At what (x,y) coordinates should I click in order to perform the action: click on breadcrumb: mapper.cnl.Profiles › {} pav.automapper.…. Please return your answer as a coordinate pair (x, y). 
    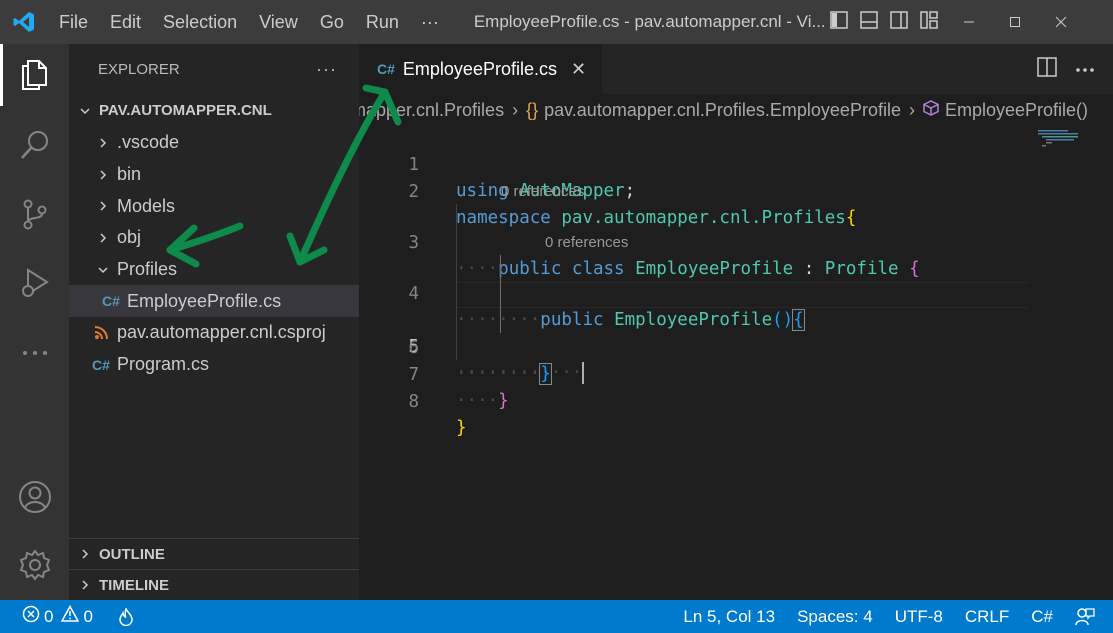
    Looking at the image, I should click on (736, 110).